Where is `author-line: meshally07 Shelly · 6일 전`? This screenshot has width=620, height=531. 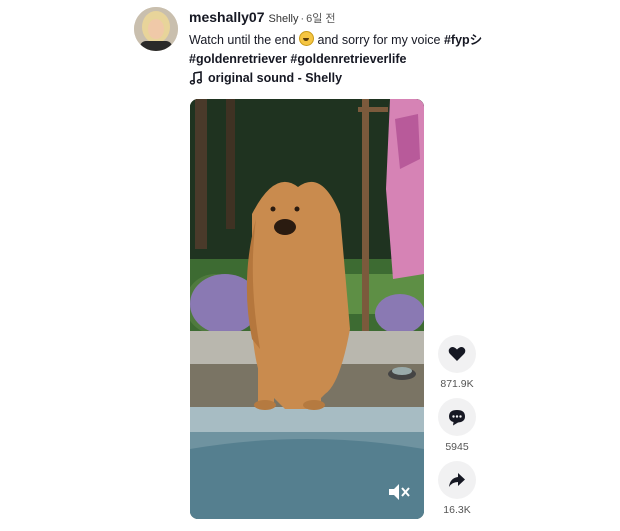
author-line: meshally07 Shelly · 6일 전 is located at coordinates (399, 17).